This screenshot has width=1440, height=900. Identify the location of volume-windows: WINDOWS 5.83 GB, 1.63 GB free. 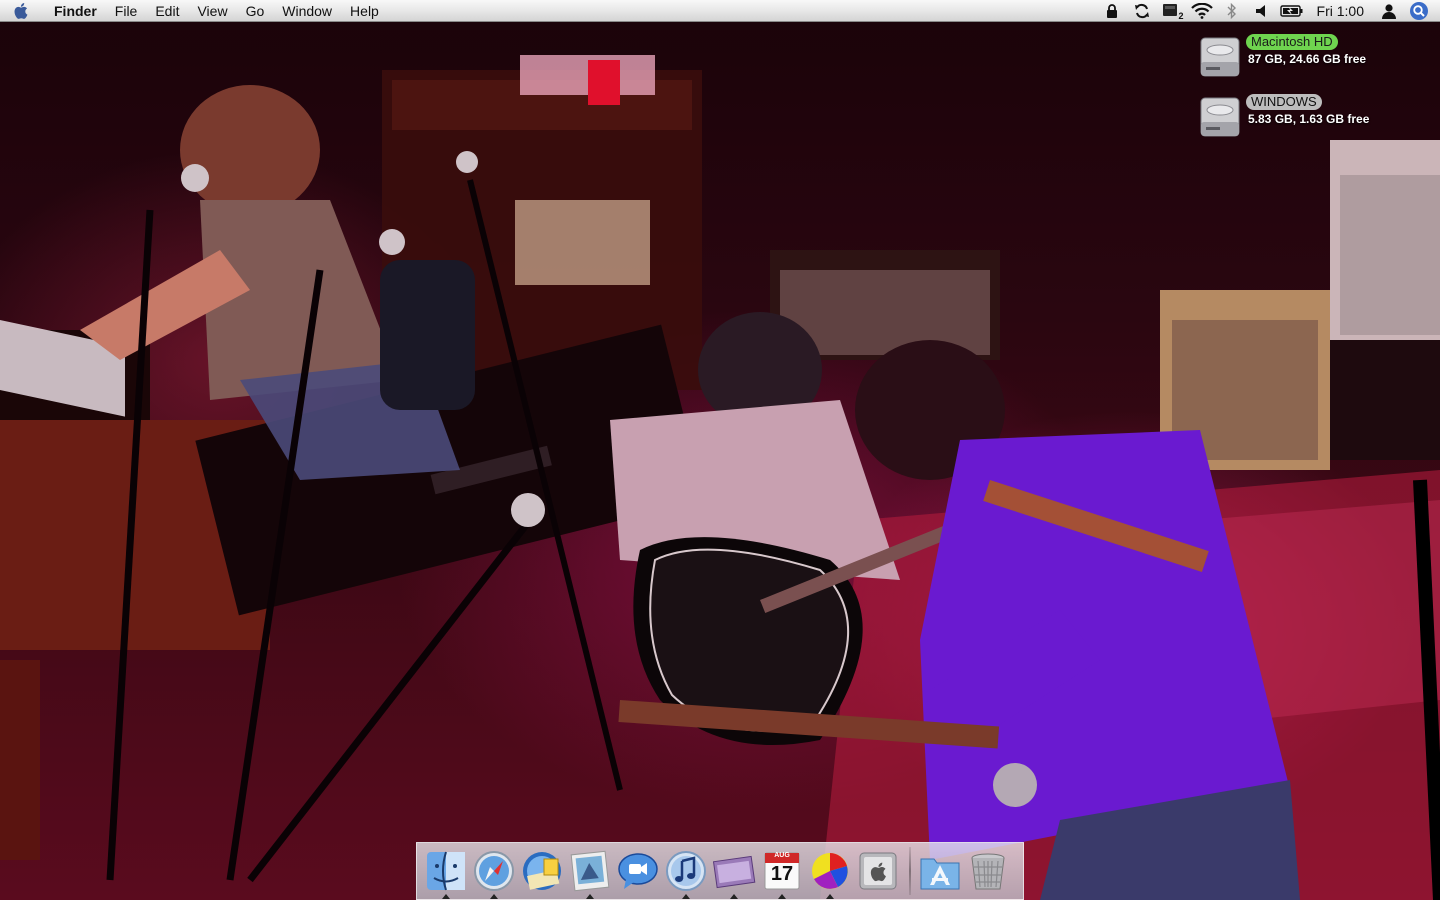
(1283, 117).